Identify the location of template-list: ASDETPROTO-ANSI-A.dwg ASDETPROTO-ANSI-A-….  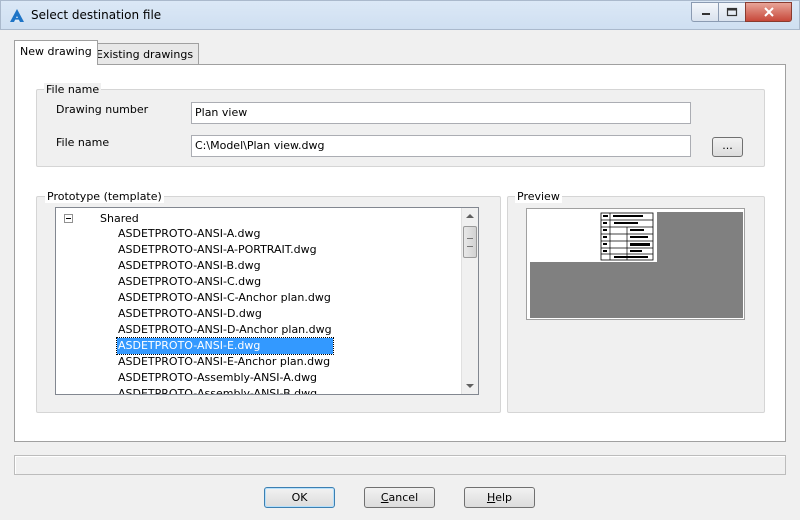
(225, 310).